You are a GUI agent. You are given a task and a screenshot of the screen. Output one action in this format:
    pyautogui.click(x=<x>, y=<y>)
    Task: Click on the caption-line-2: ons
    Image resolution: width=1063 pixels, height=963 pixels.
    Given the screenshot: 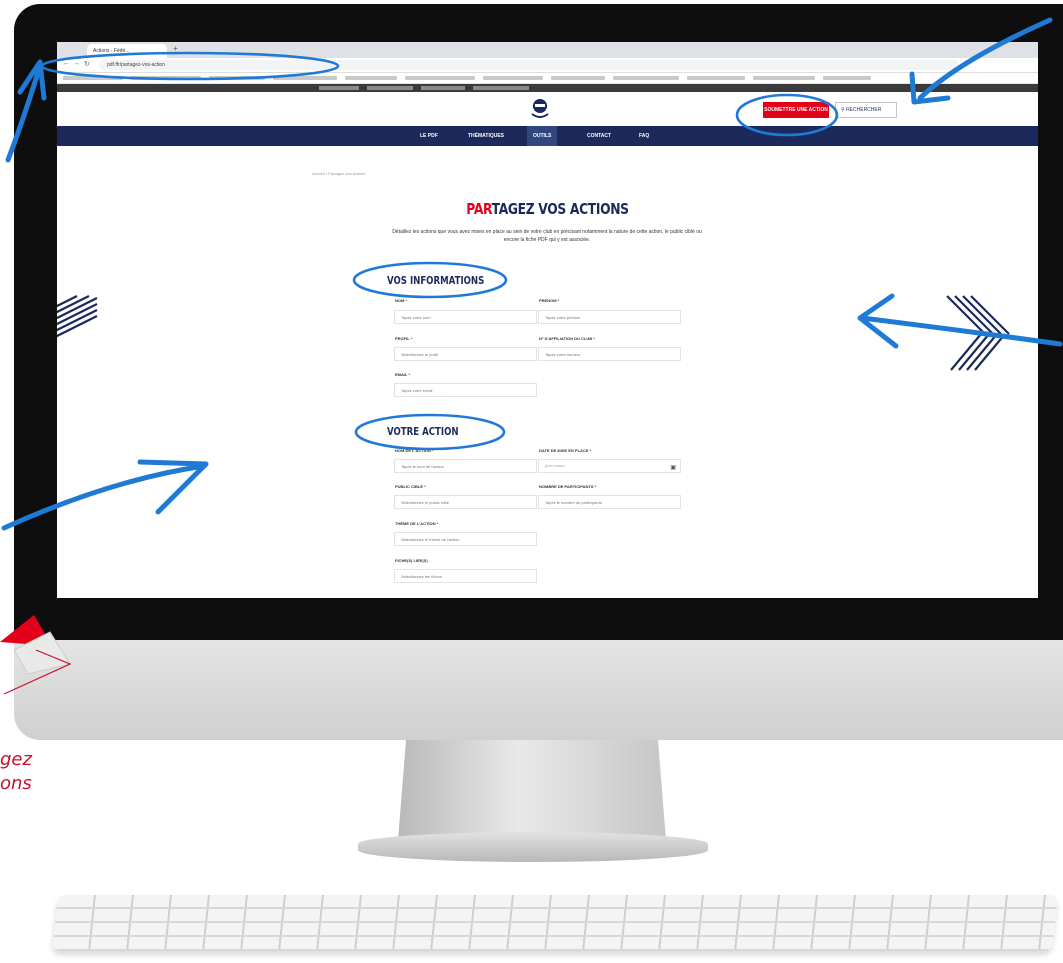 What is the action you would take?
    pyautogui.click(x=16, y=783)
    